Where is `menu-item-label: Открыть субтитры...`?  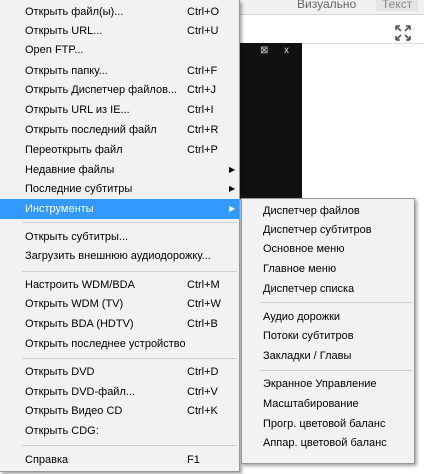
menu-item-label: Открыть субтитры... is located at coordinates (77, 237).